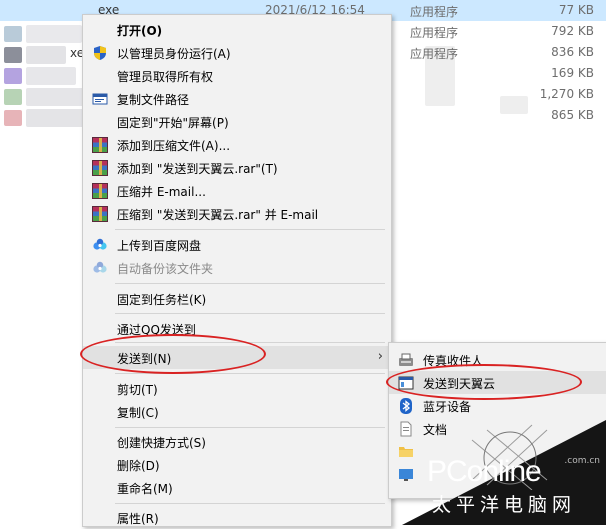 The height and width of the screenshot is (529, 606). Describe the element at coordinates (165, 269) in the screenshot. I see `menu-item-label: 自动备份该文件夹` at that location.